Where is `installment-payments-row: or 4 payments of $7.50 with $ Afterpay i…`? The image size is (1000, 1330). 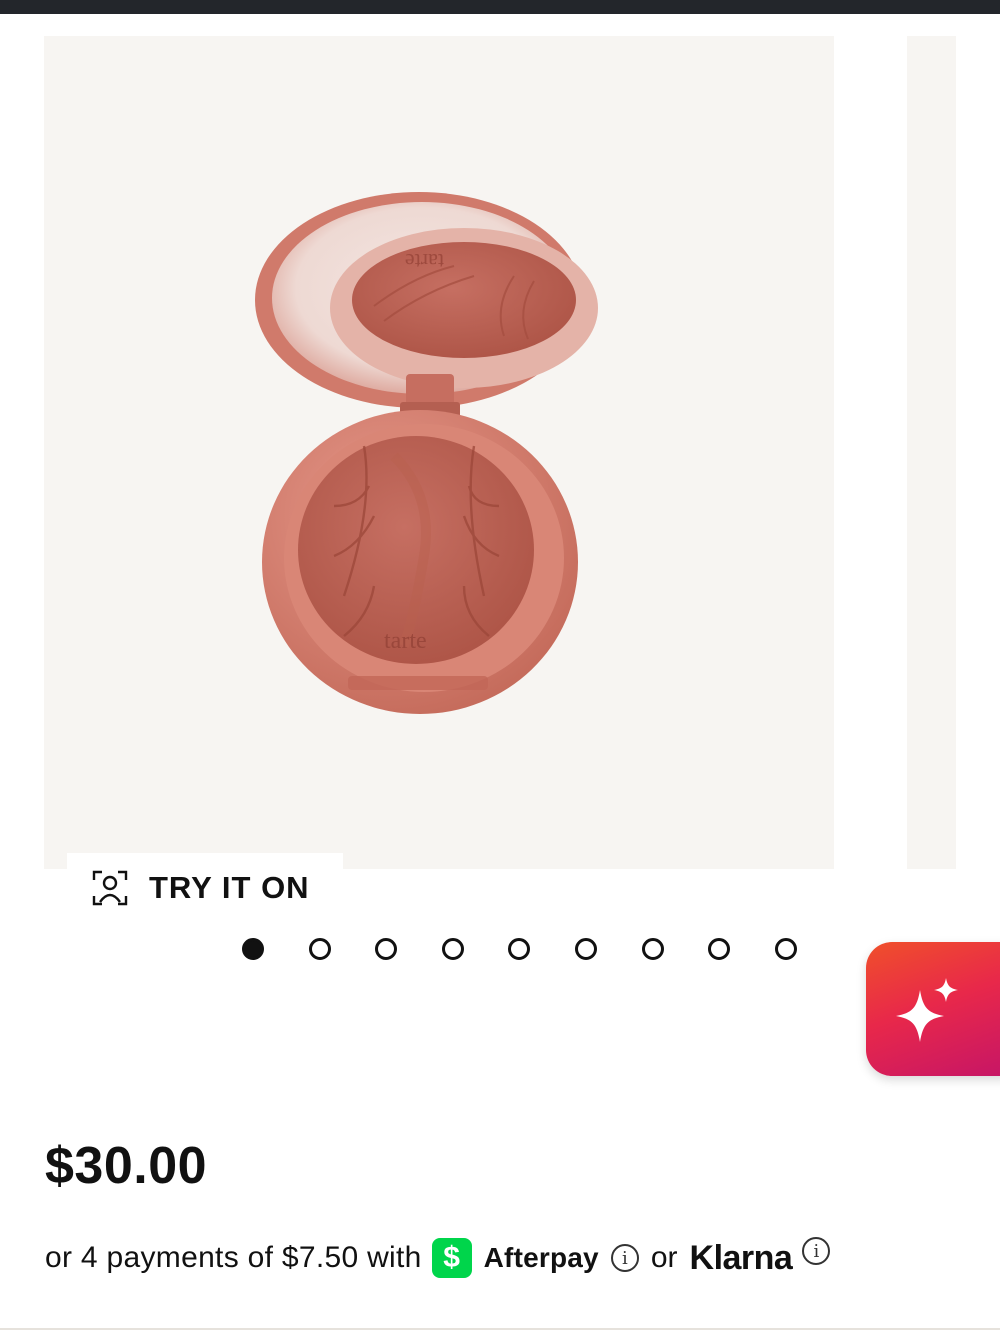 installment-payments-row: or 4 payments of $7.50 with $ Afterpay i… is located at coordinates (520, 1258).